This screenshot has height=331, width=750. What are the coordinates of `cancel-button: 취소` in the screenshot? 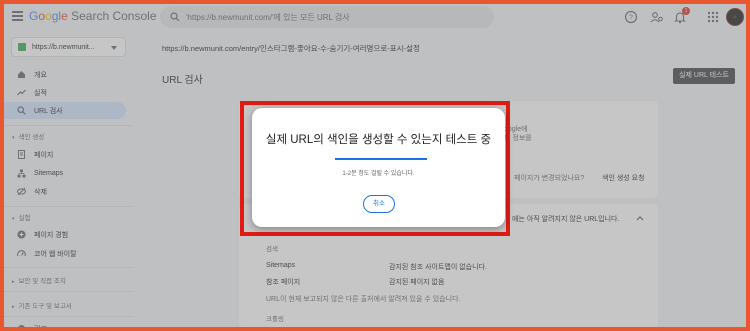 It's located at (379, 204).